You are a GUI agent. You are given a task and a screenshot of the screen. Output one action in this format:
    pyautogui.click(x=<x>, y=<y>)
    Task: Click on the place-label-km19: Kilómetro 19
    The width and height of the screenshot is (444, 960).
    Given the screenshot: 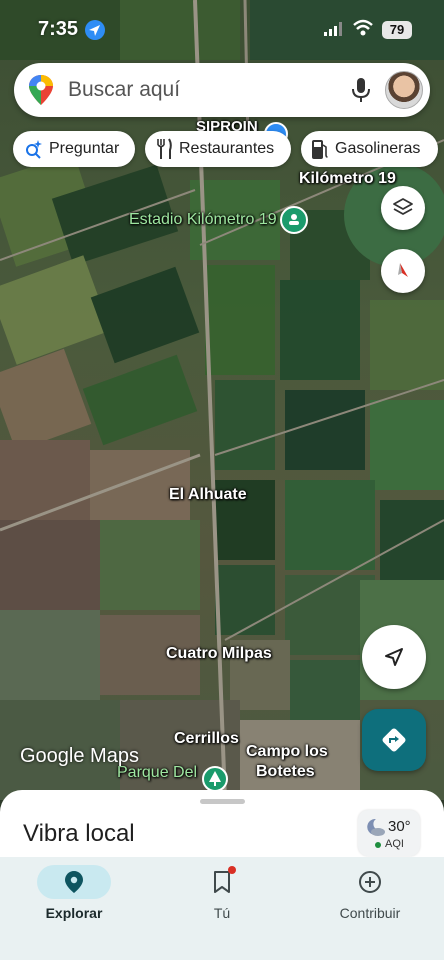 What is the action you would take?
    pyautogui.click(x=347, y=179)
    